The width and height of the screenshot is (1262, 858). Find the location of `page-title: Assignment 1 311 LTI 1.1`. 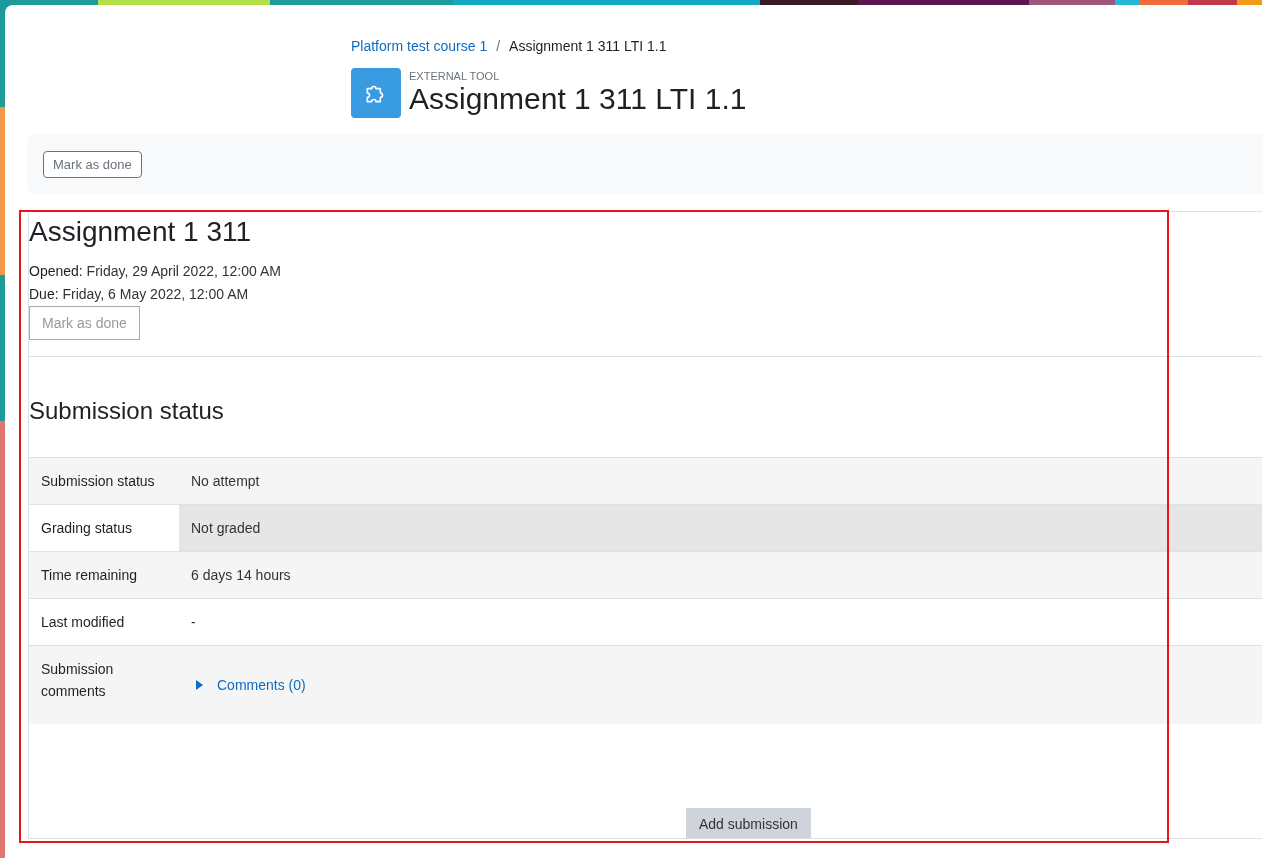

page-title: Assignment 1 311 LTI 1.1 is located at coordinates (578, 99).